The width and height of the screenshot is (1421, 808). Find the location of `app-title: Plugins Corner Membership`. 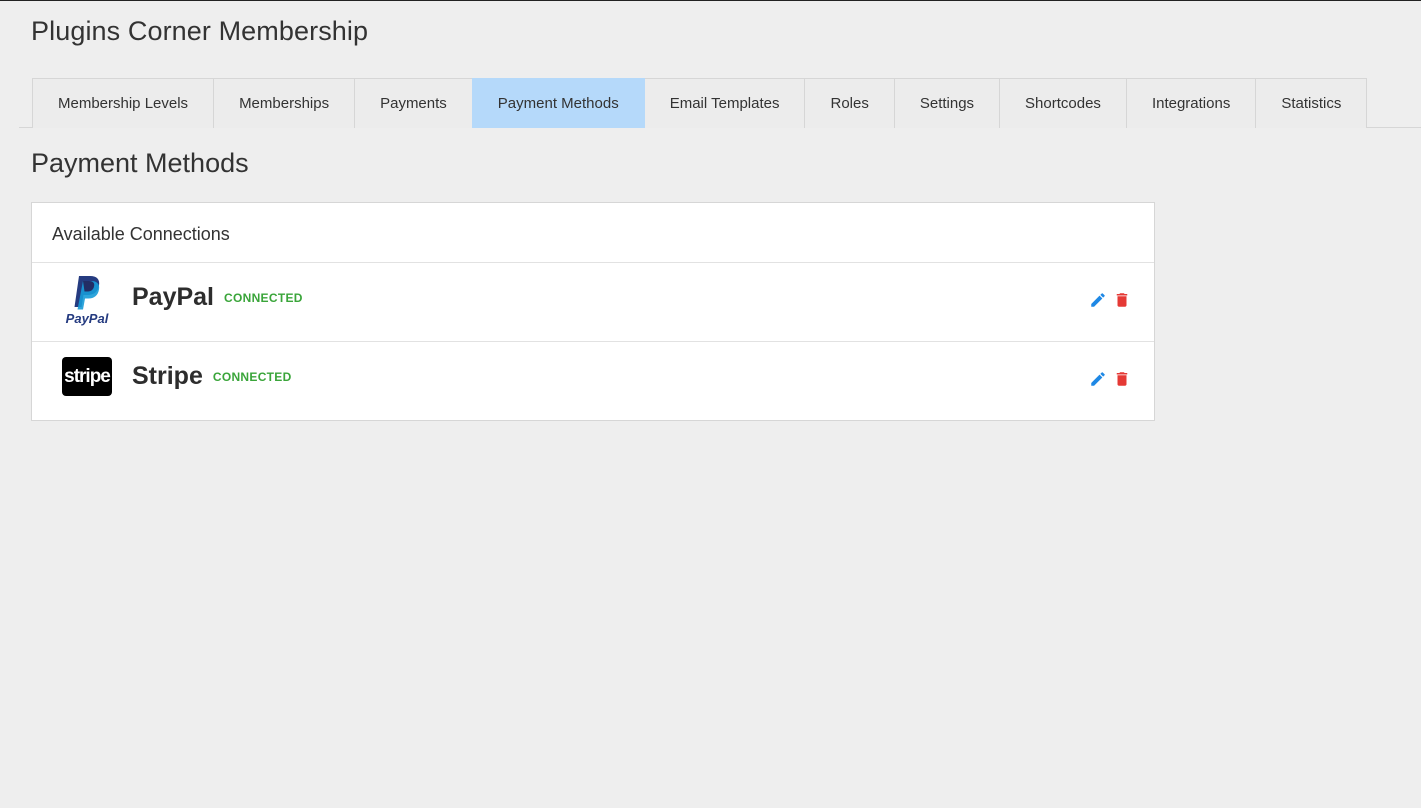

app-title: Plugins Corner Membership is located at coordinates (200, 31).